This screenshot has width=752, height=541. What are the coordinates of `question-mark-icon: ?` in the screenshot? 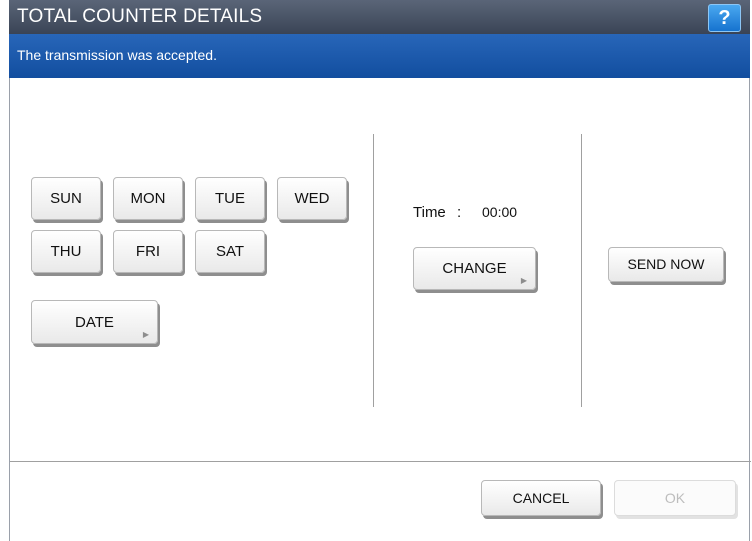 It's located at (724, 18).